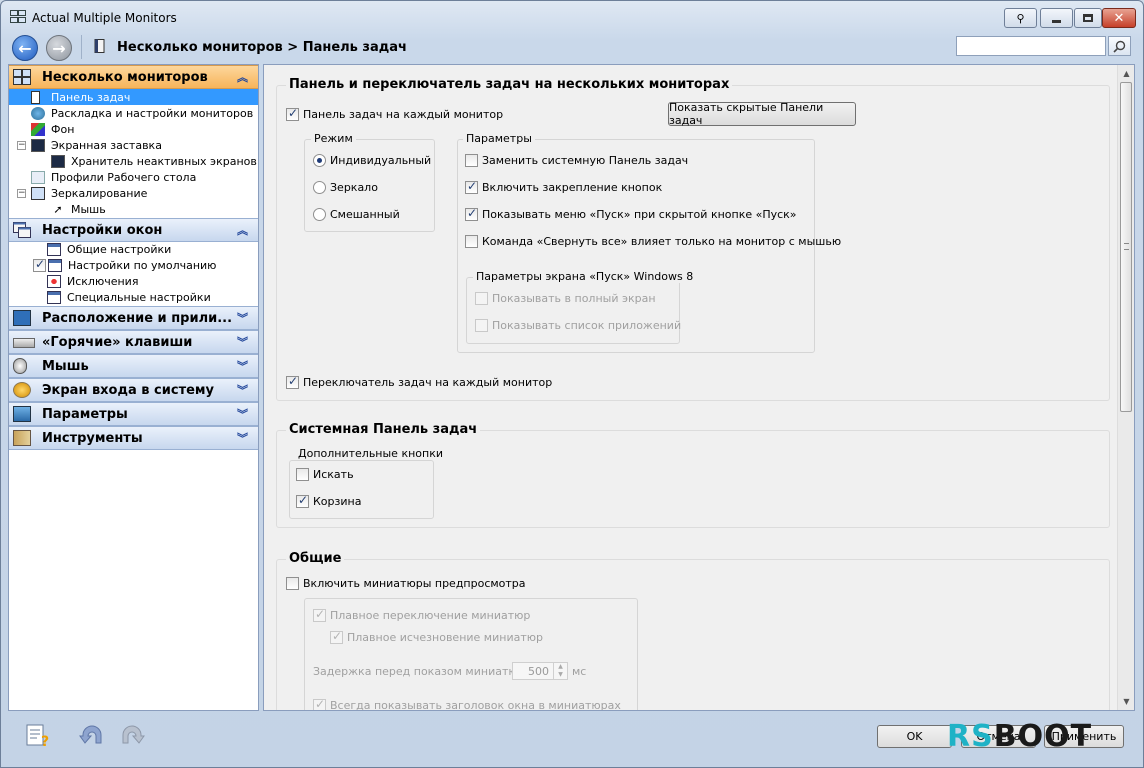 Image resolution: width=1144 pixels, height=768 pixels. I want to click on pin-button: ⚲, so click(1020, 18).